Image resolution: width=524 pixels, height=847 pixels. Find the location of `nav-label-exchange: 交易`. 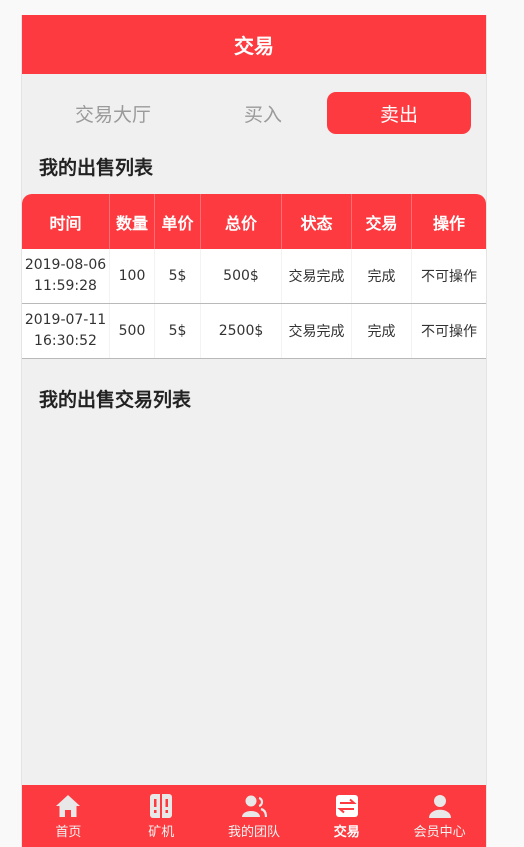

nav-label-exchange: 交易 is located at coordinates (346, 832).